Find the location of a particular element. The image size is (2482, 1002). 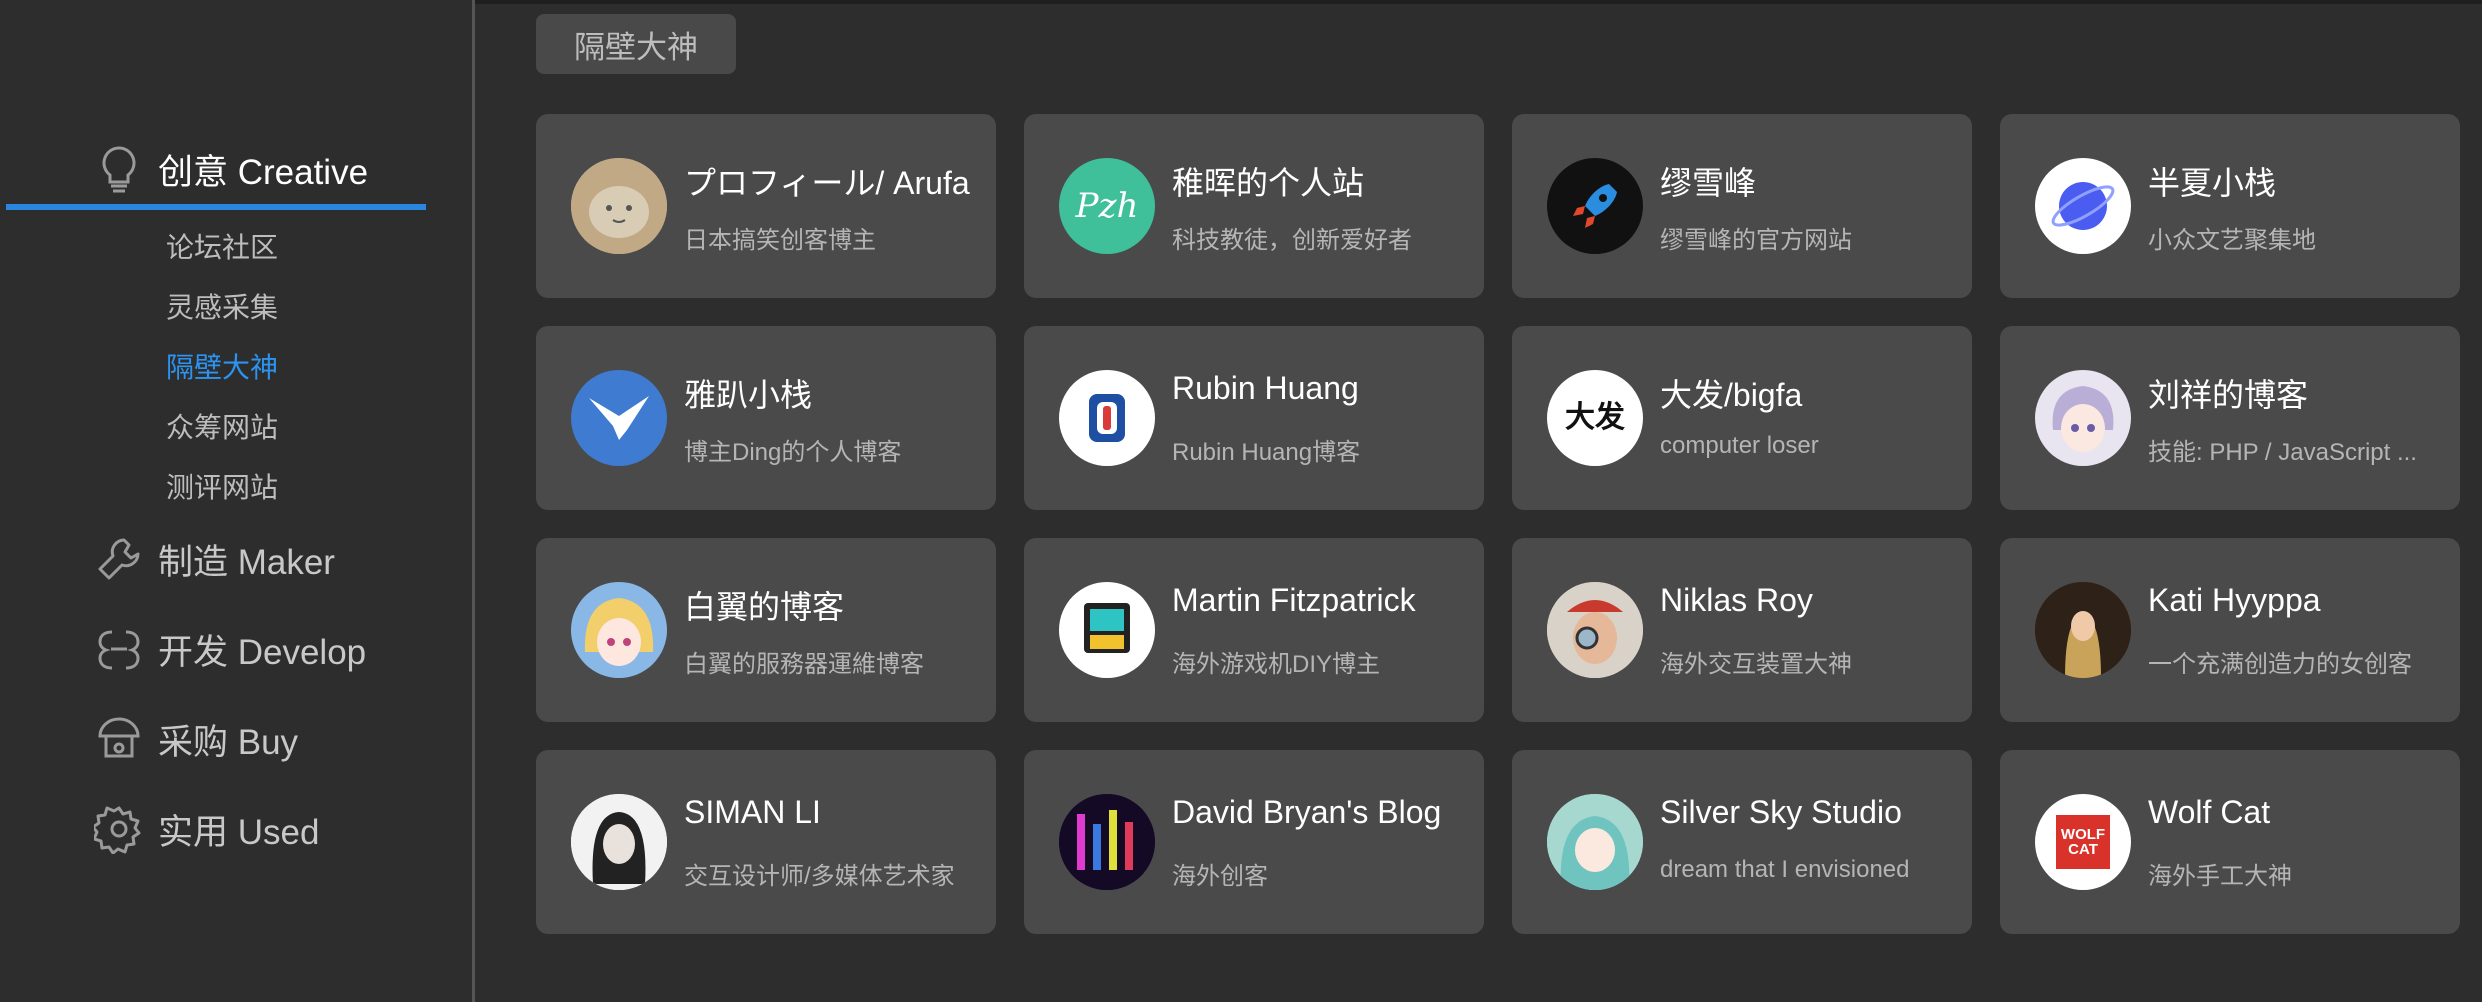

nav-group-label: 开发 Develop is located at coordinates (262, 652).